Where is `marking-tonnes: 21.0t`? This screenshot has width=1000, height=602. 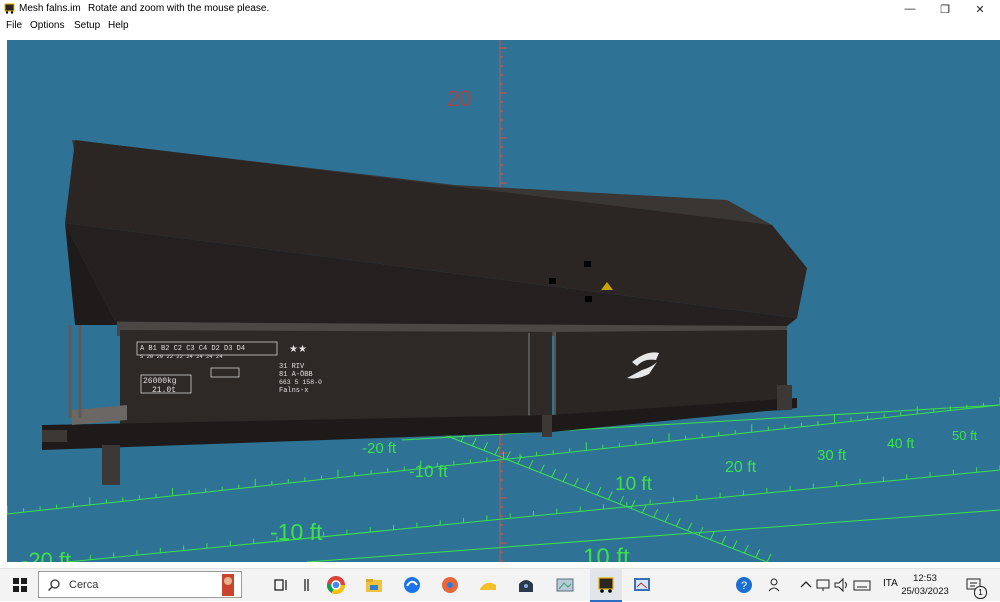
marking-tonnes: 21.0t is located at coordinates (164, 390).